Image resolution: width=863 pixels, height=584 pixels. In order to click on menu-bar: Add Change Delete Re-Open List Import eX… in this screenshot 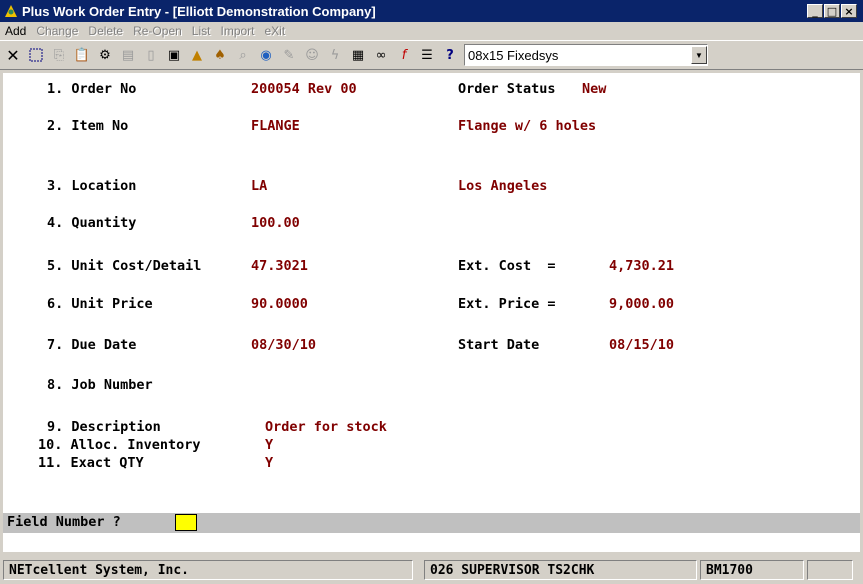, I will do `click(431, 31)`.